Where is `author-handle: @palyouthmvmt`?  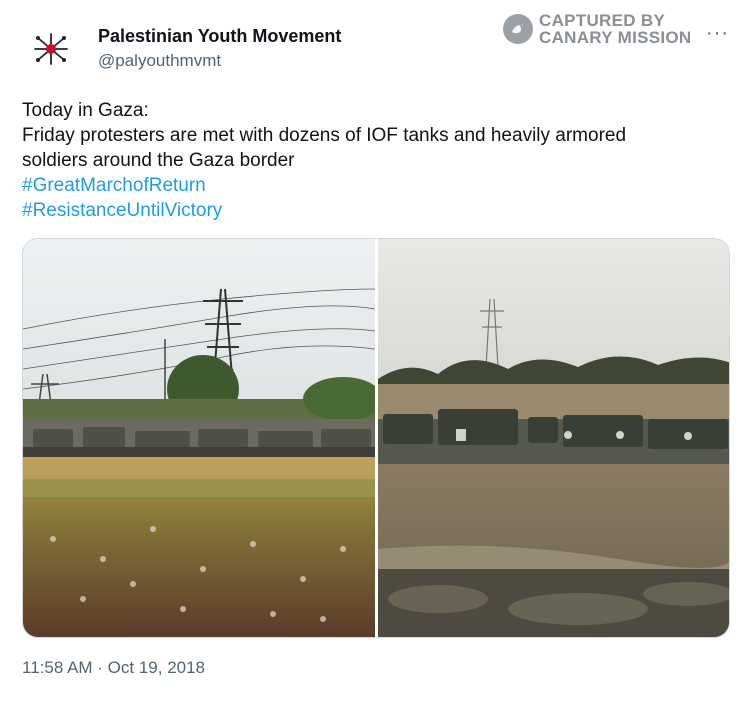
author-handle: @palyouthmvmt is located at coordinates (159, 61).